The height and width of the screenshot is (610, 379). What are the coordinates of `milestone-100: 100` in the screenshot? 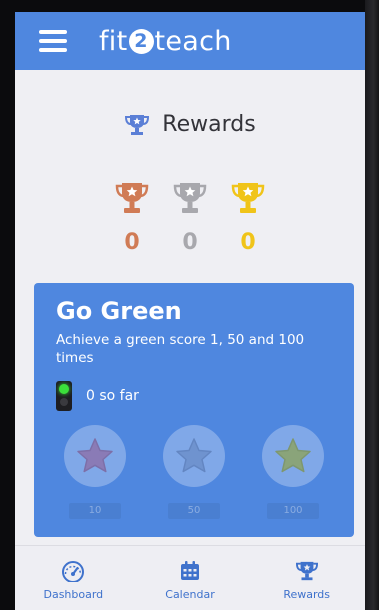 It's located at (293, 472).